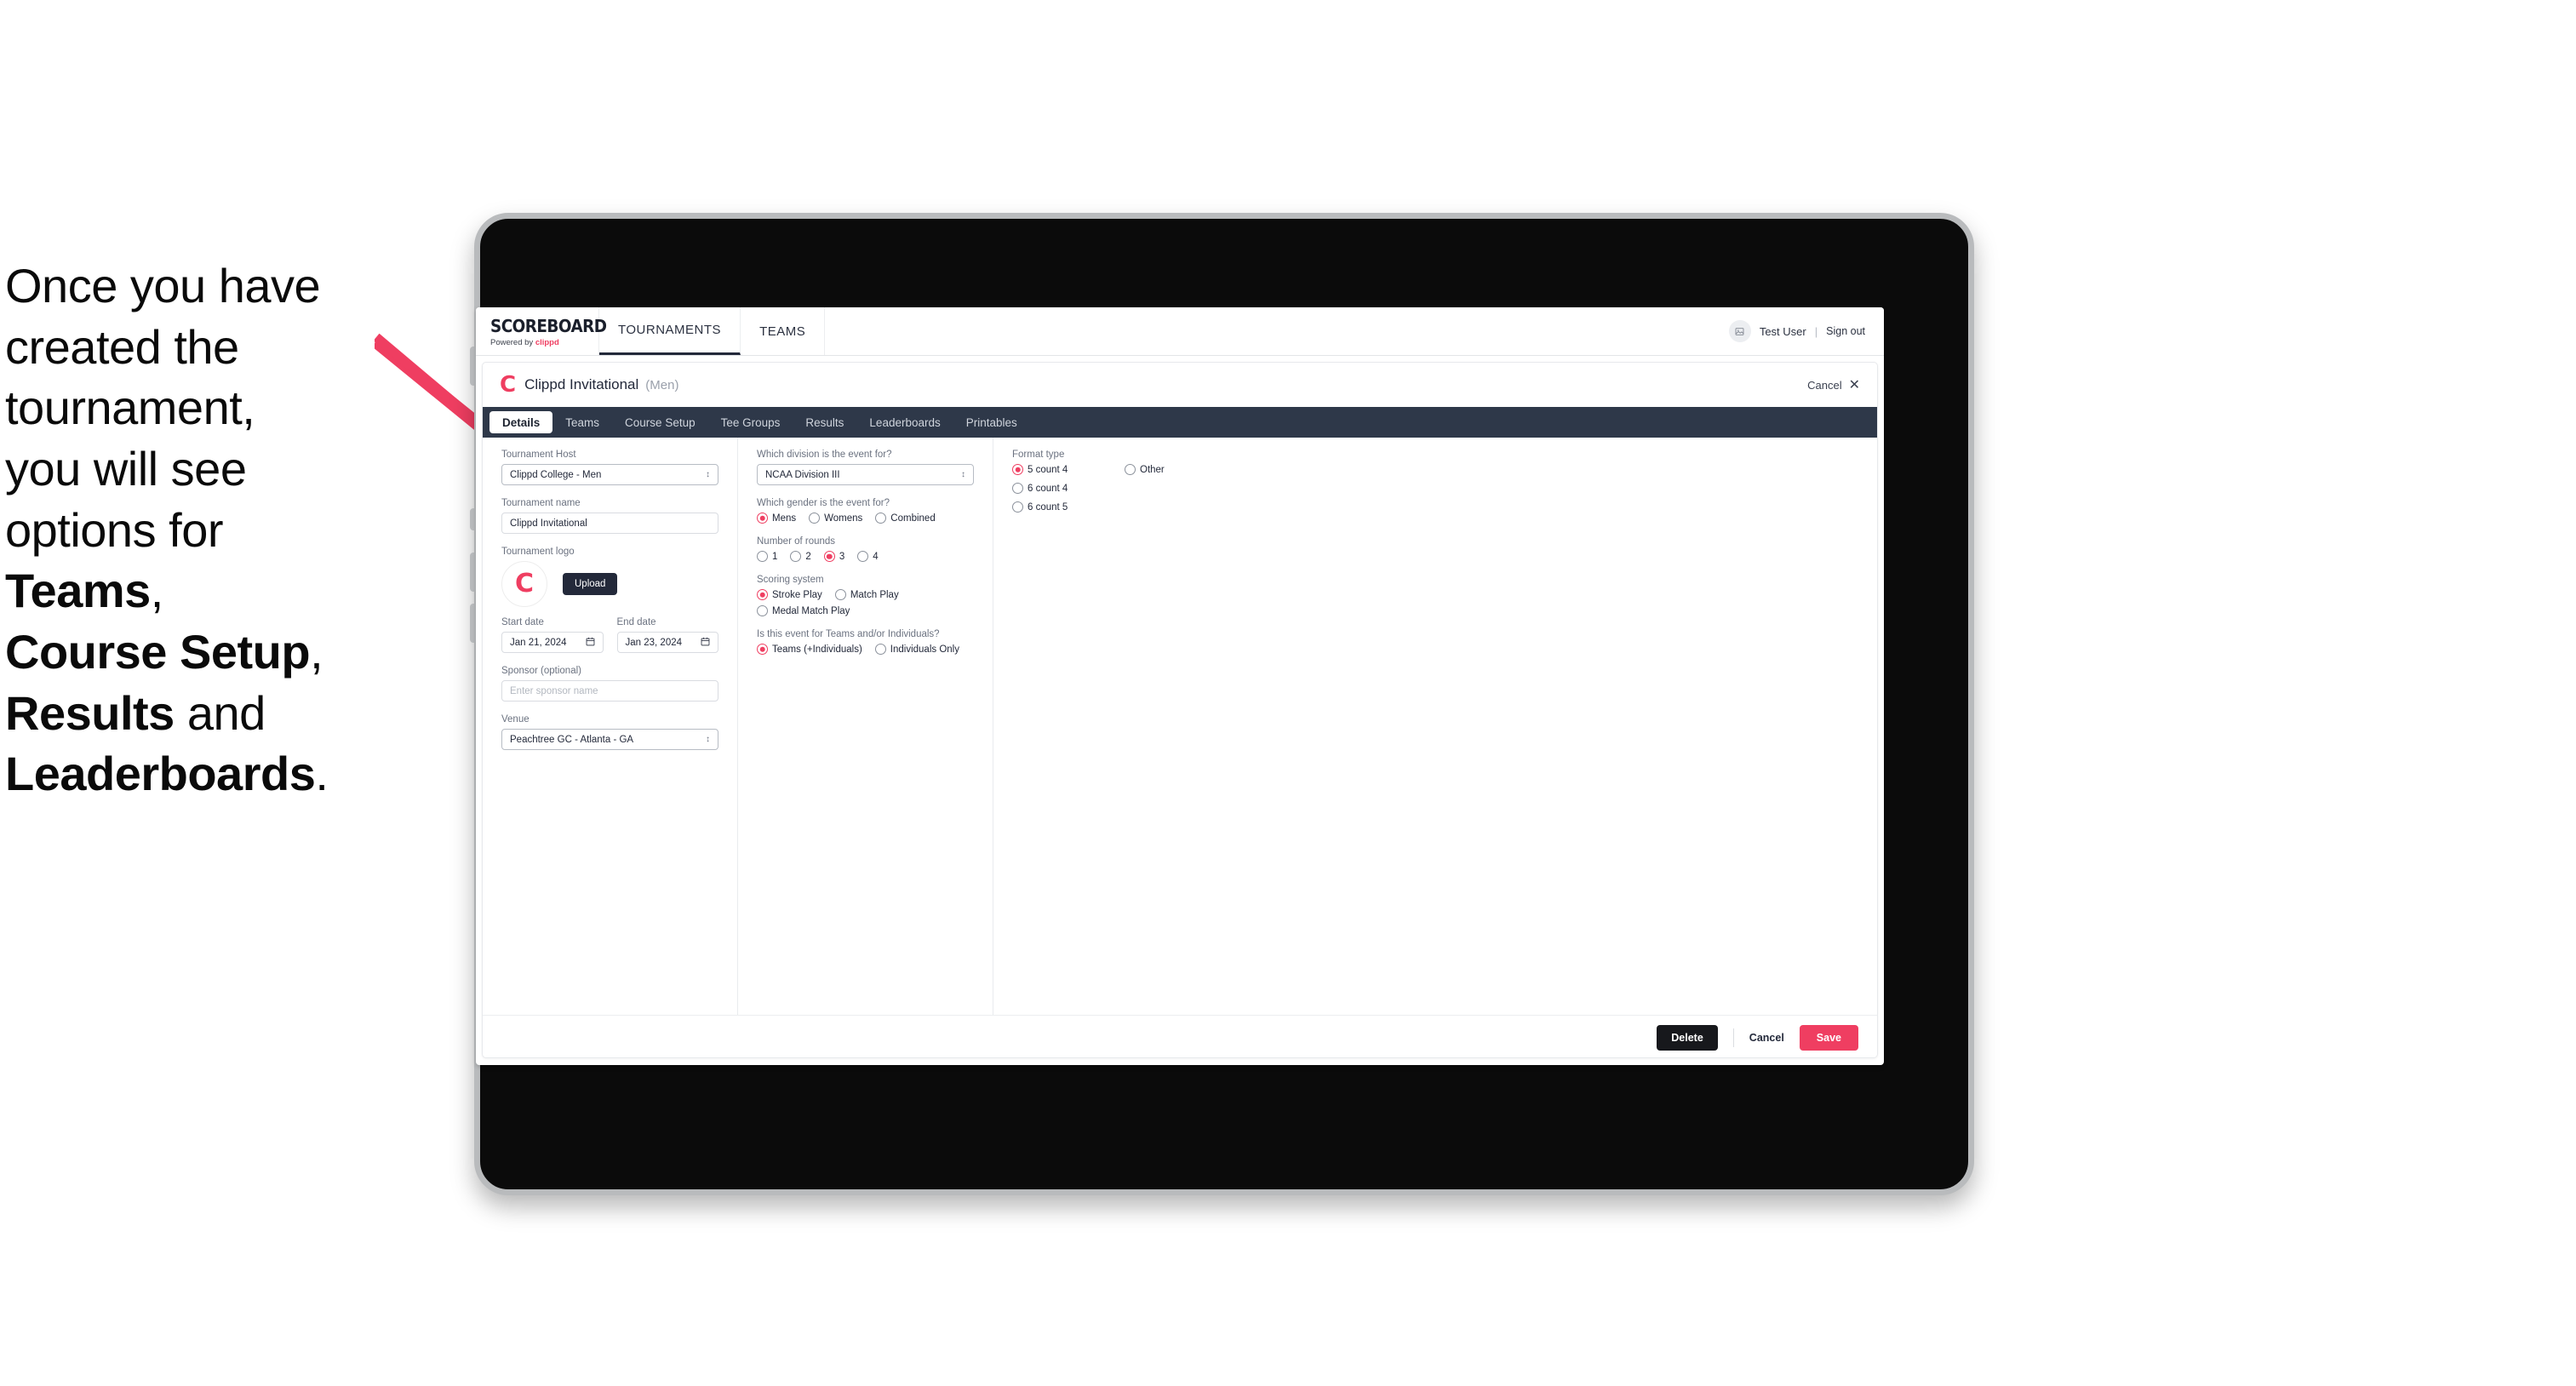  Describe the element at coordinates (660, 422) in the screenshot. I see `tab-course-setup: Course Setup` at that location.